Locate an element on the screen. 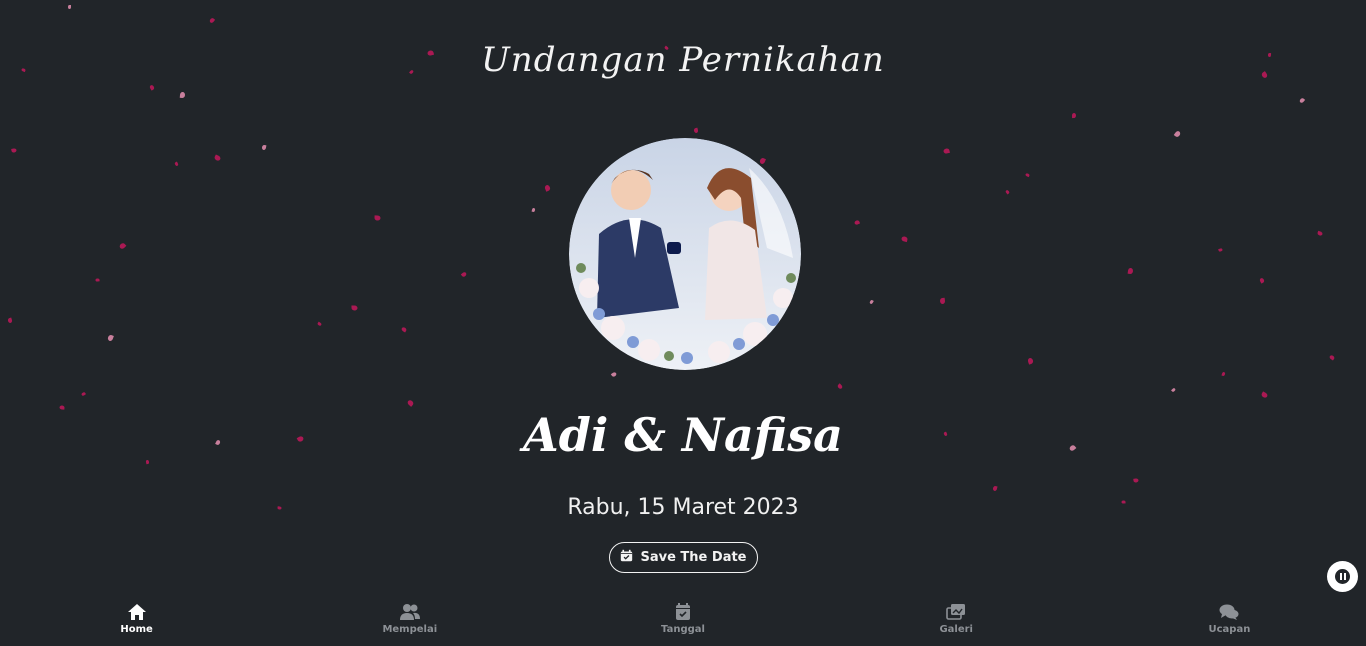  nav-item-ucapan: Ucapan is located at coordinates (1229, 622).